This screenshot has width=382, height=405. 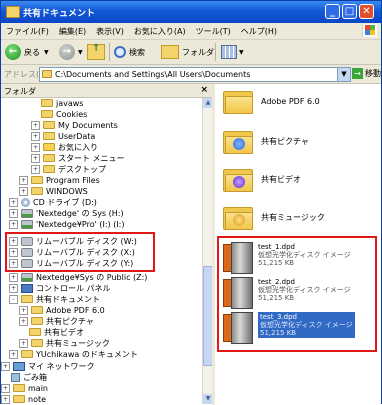 What do you see at coordinates (48, 366) in the screenshot?
I see `tree-item: + マイ ネットワーク` at bounding box center [48, 366].